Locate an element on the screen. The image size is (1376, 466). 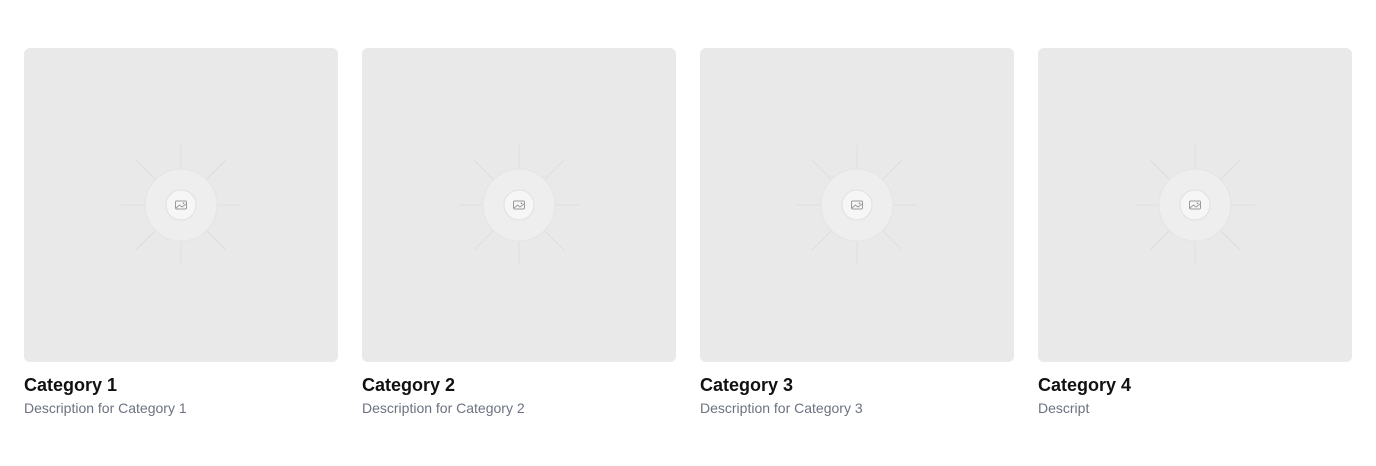
category-title: Category 4 is located at coordinates (1085, 385).